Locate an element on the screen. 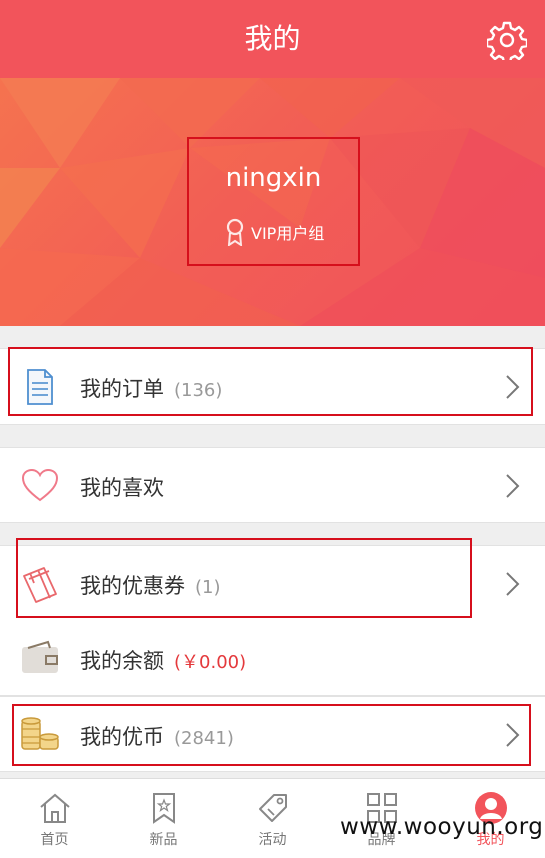 The width and height of the screenshot is (545, 858). wallet-icon is located at coordinates (40, 656).